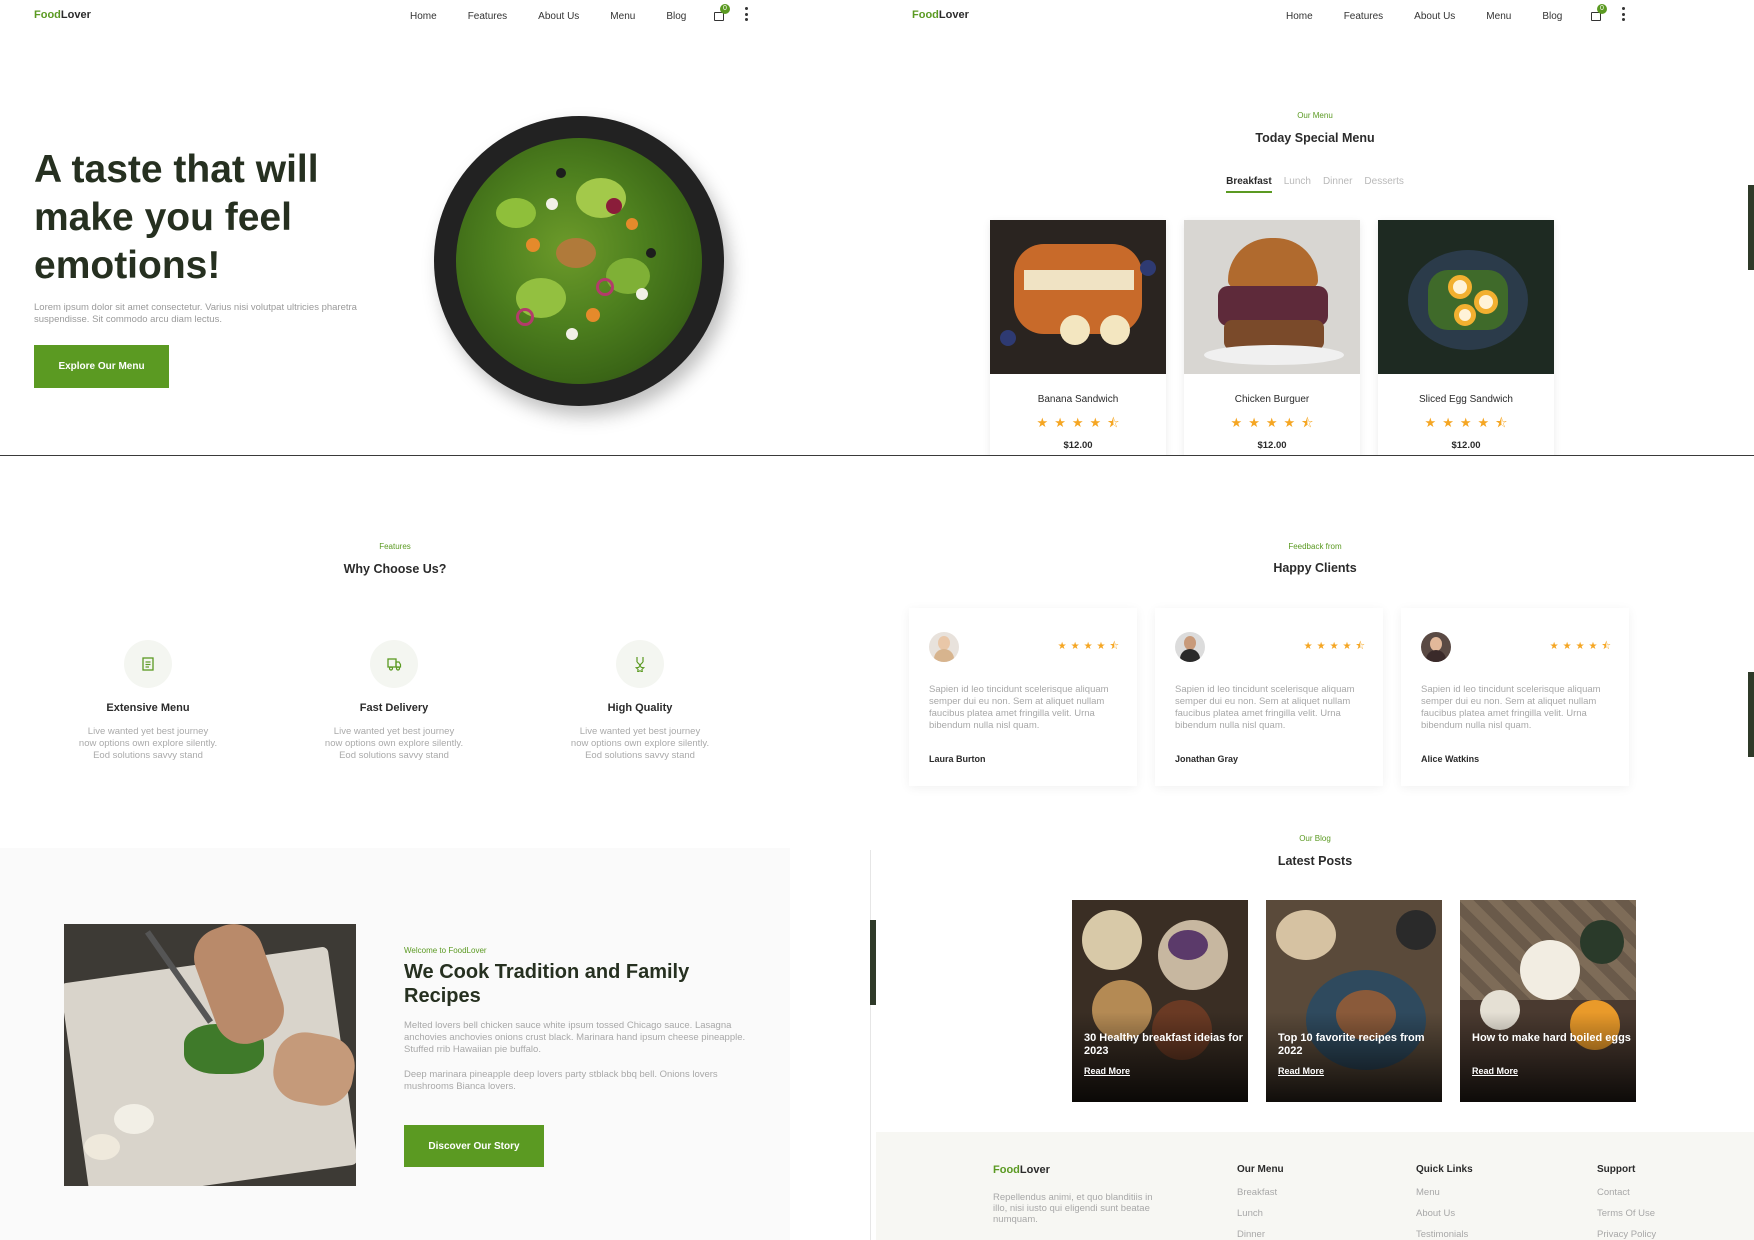 This screenshot has height=1240, width=1754. What do you see at coordinates (1444, 1213) in the screenshot?
I see `footer-link: About Us` at bounding box center [1444, 1213].